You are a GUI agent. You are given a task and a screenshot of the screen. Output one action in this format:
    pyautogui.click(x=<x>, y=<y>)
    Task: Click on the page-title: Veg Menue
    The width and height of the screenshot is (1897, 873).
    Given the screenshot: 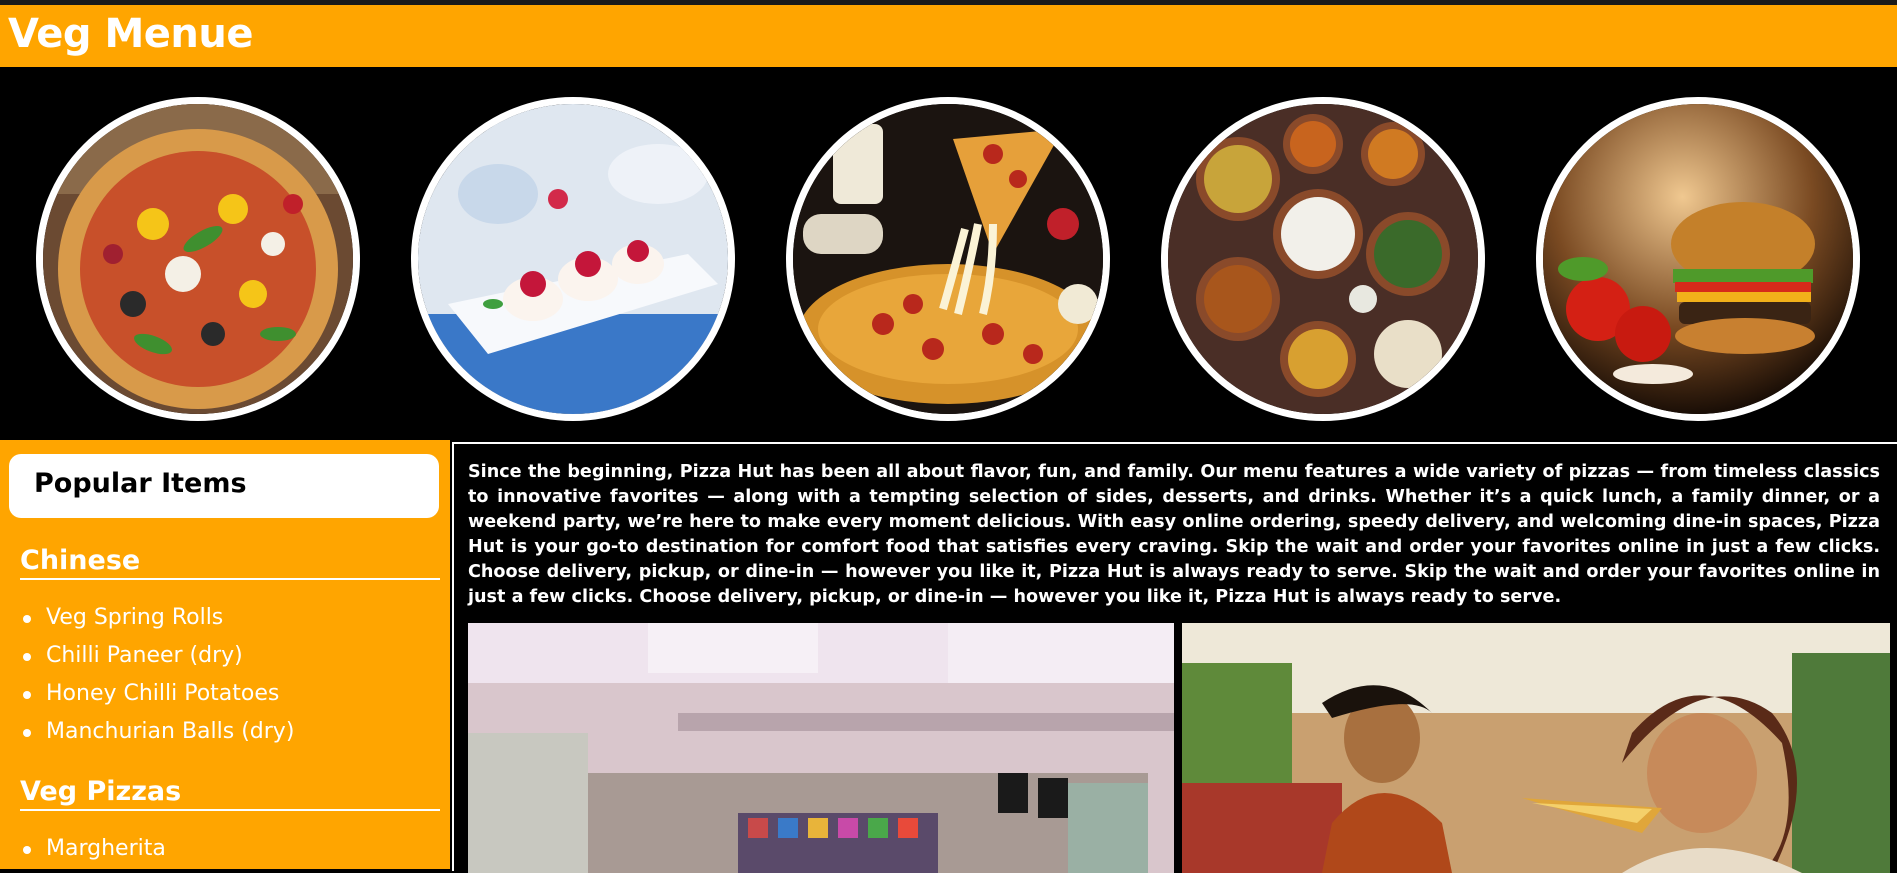 What is the action you would take?
    pyautogui.click(x=130, y=34)
    